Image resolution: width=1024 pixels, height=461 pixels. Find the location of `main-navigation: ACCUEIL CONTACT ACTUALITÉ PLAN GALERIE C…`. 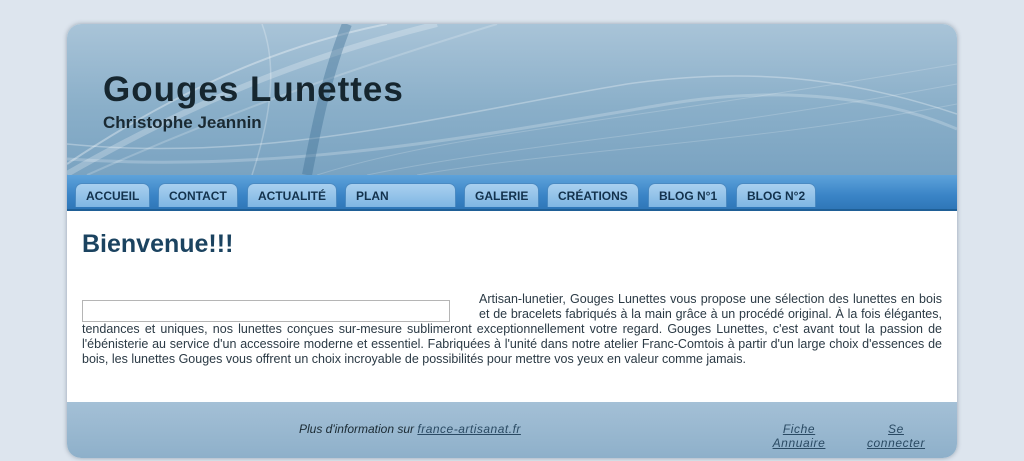

main-navigation: ACCUEIL CONTACT ACTUALITÉ PLAN GALERIE C… is located at coordinates (512, 193).